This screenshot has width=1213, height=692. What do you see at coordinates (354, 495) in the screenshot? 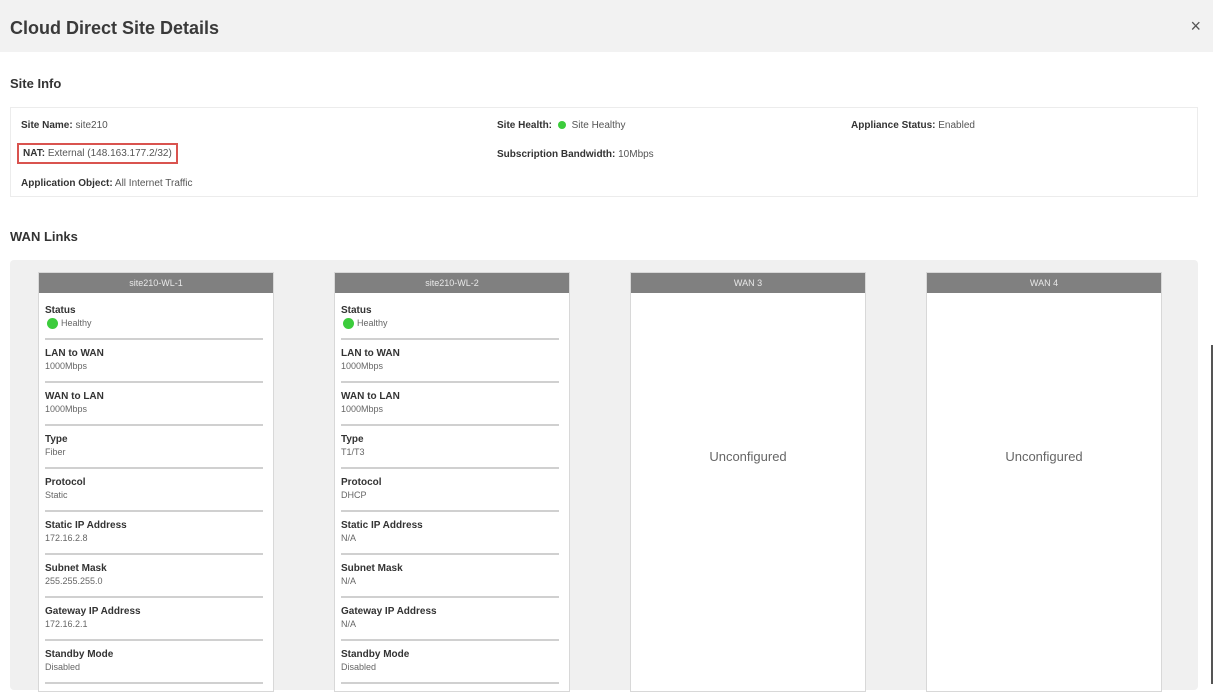
I see `protocol-value: DHCP` at bounding box center [354, 495].